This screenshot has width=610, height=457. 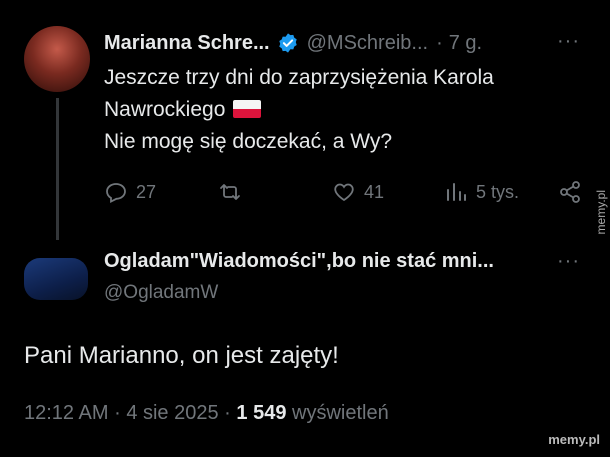 I want to click on reply-text: Pani Marianno, on jest zajęty!, so click(x=181, y=355).